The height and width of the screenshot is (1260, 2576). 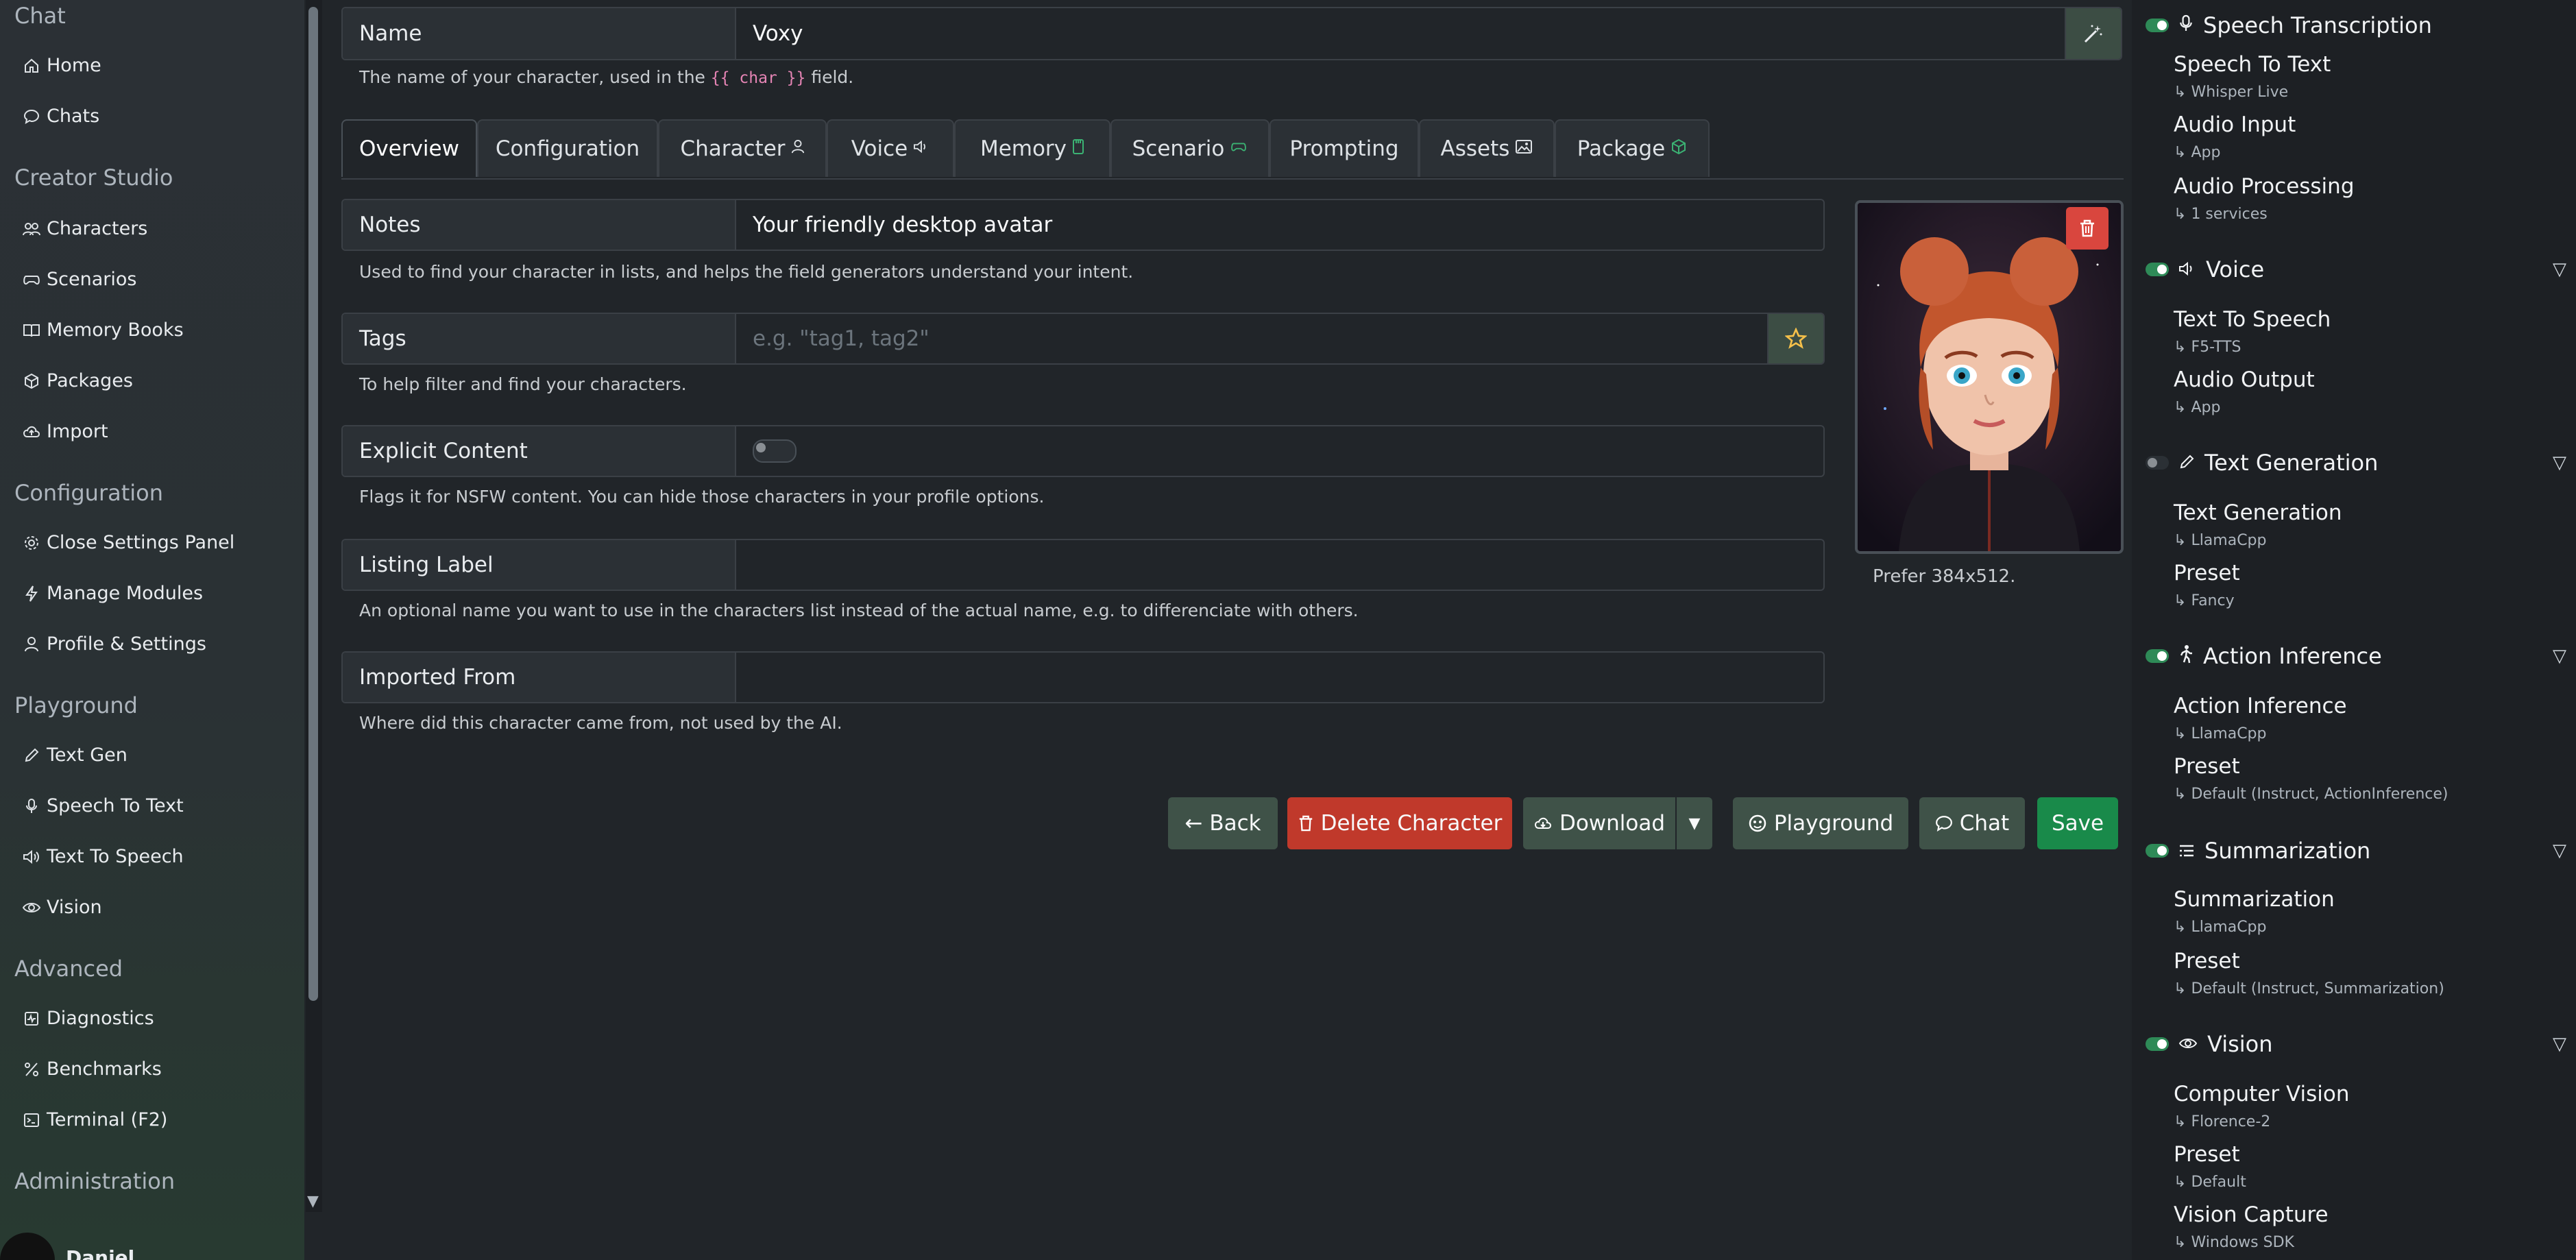 What do you see at coordinates (2261, 1094) in the screenshot?
I see `service-computer-vision: Computer Vision` at bounding box center [2261, 1094].